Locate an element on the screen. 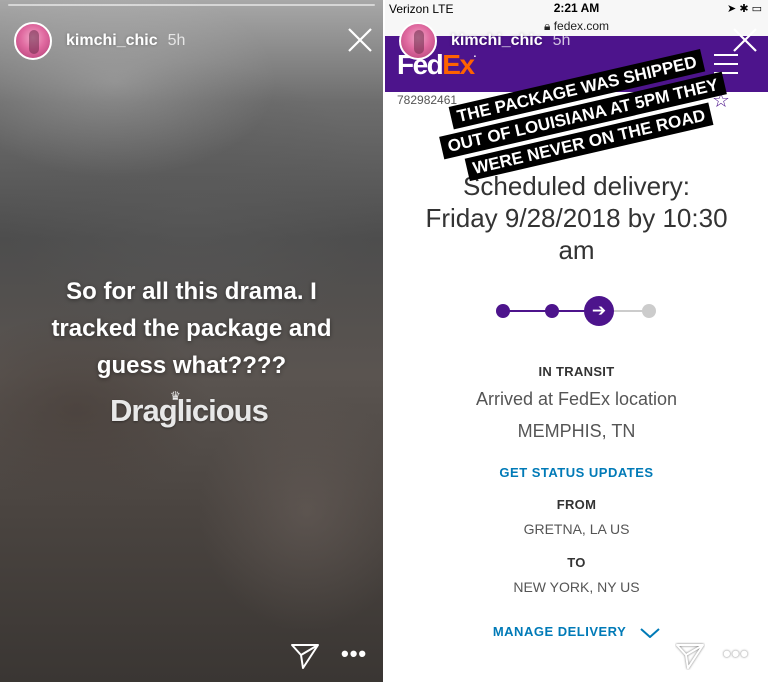  get-status-updates-link: GET STATUS UPDATES is located at coordinates (576, 472).